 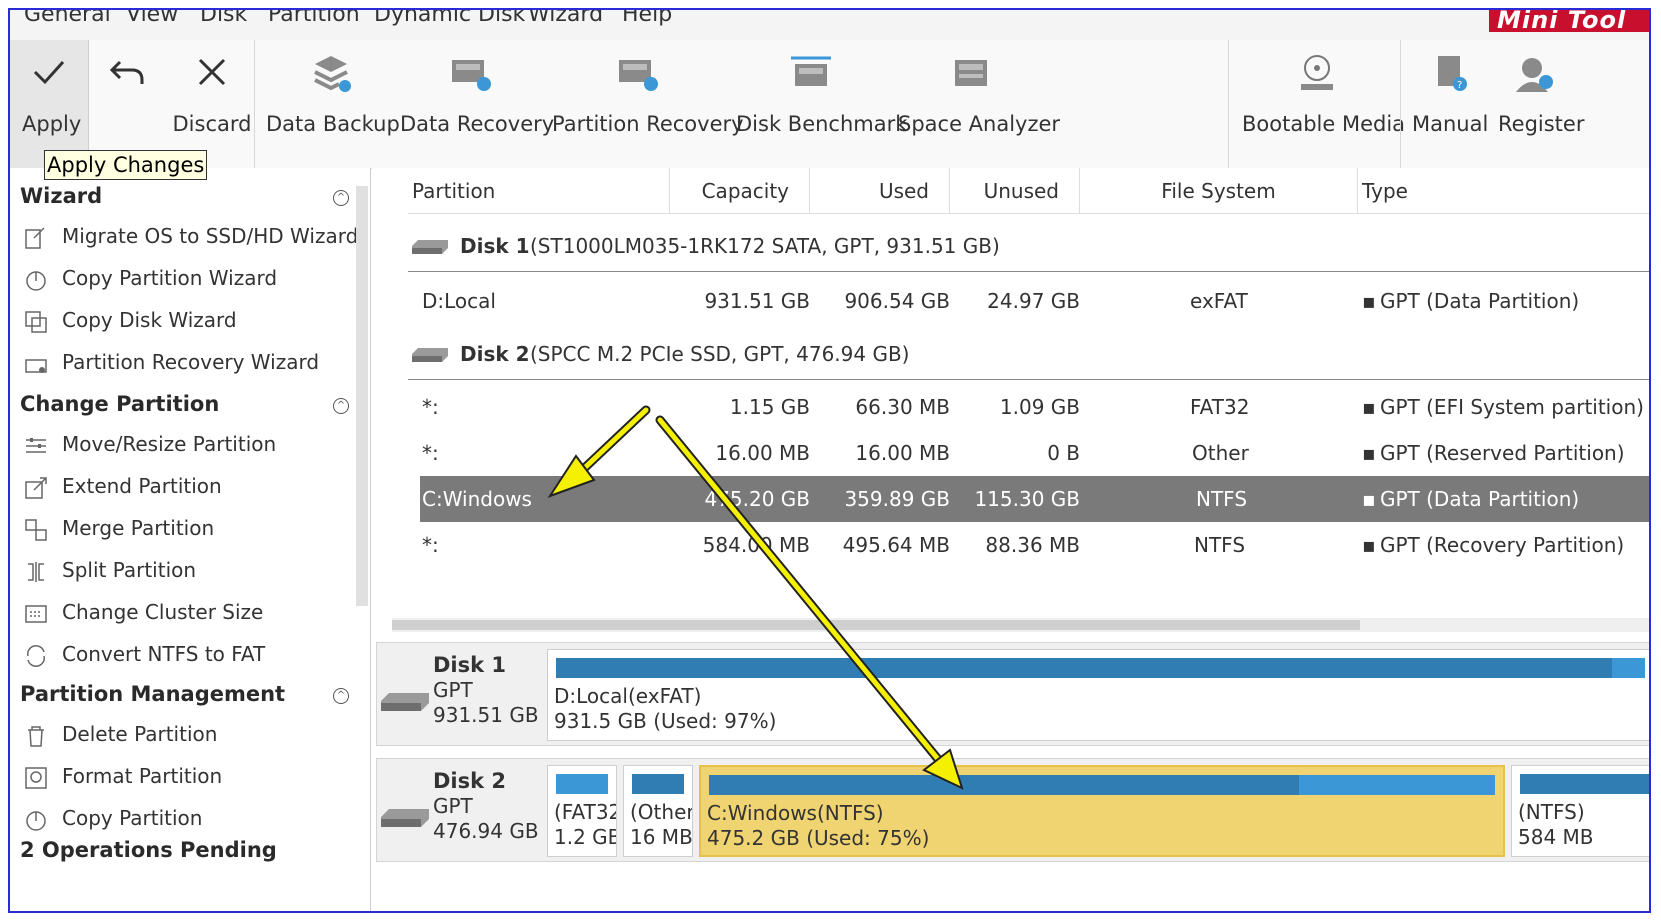 What do you see at coordinates (880, 191) in the screenshot?
I see `column-header-used: Used` at bounding box center [880, 191].